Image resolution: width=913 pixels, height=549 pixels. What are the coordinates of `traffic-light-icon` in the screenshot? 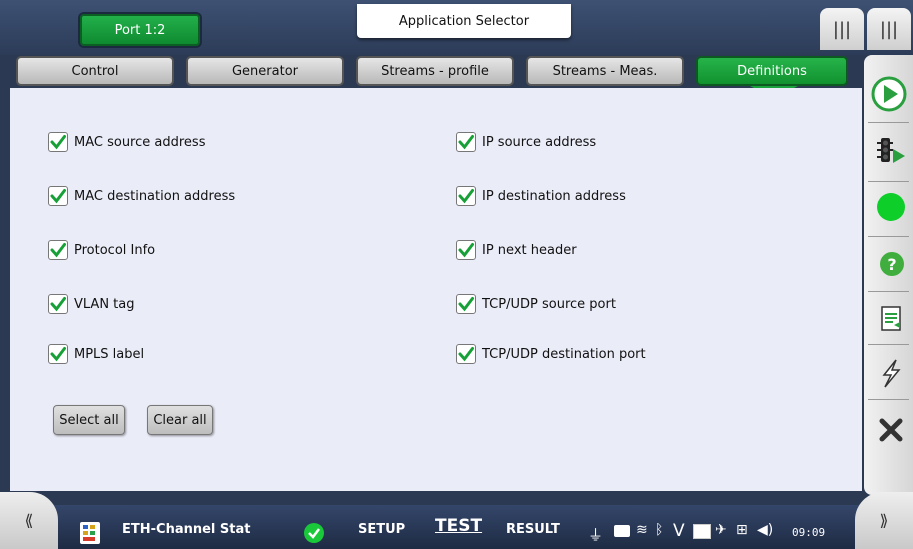 It's located at (888, 151).